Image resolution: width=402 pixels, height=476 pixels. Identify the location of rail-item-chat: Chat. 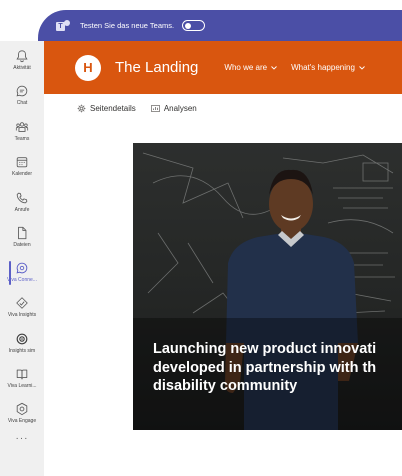
(22, 95).